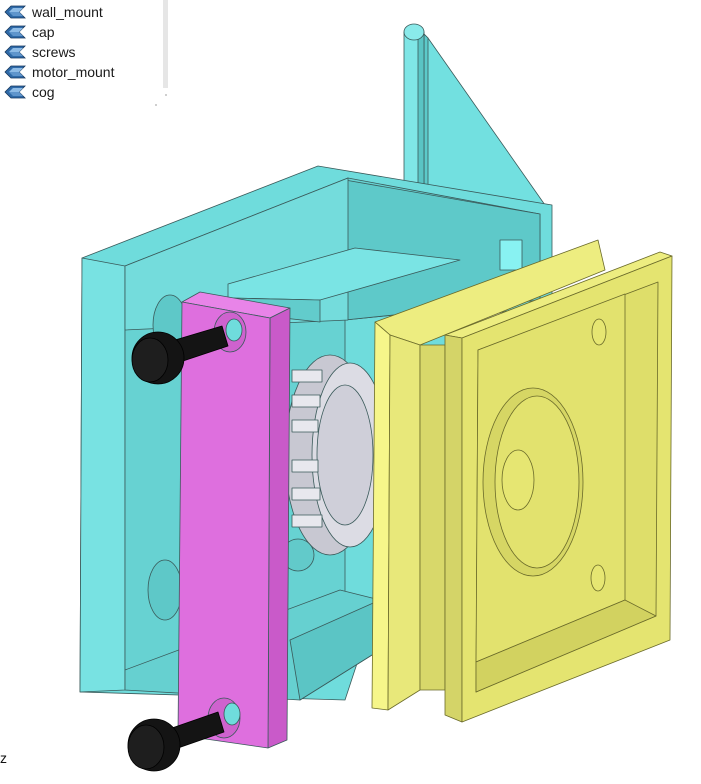 This screenshot has width=701, height=784. Describe the element at coordinates (67, 12) in the screenshot. I see `tree-item-label: wall_mount` at that location.